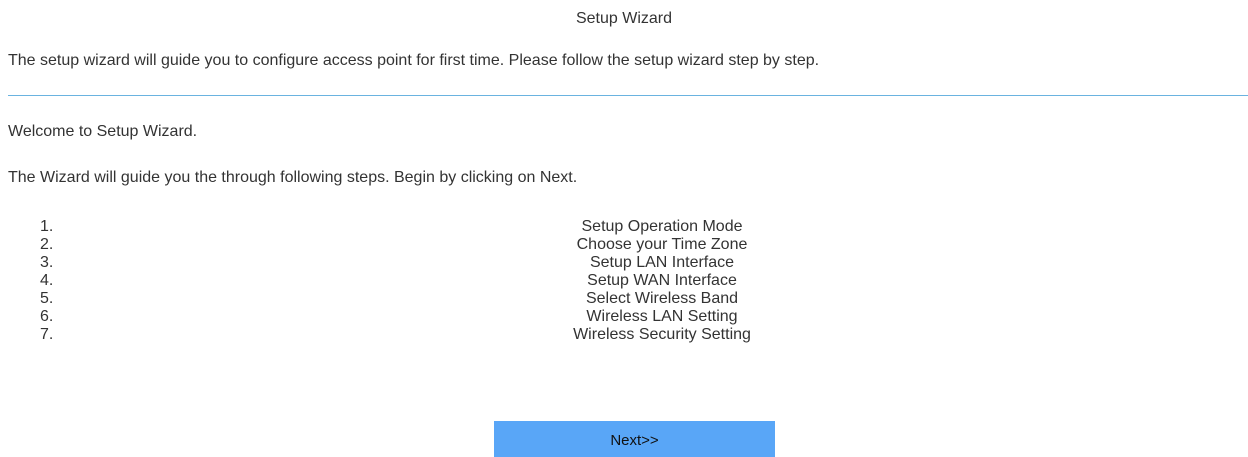 The image size is (1248, 457). I want to click on step-row: 2. Choose your Time Zone, so click(624, 245).